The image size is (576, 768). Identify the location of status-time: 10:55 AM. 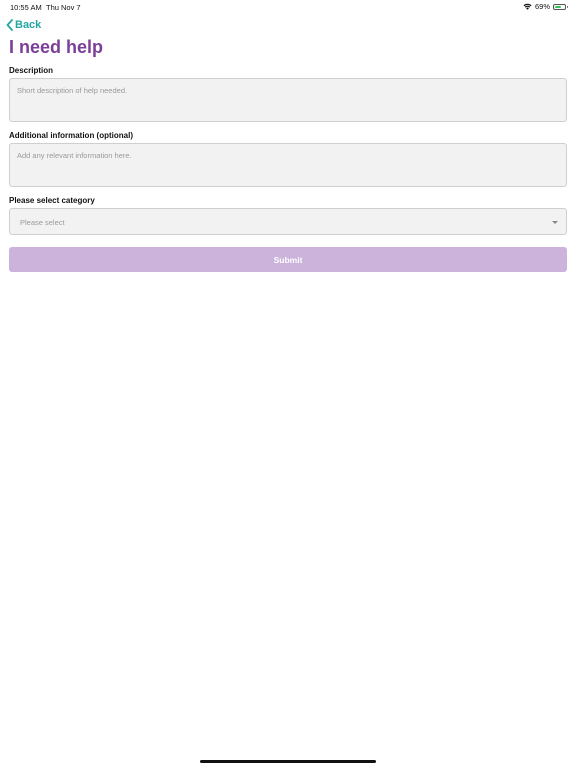
(26, 7).